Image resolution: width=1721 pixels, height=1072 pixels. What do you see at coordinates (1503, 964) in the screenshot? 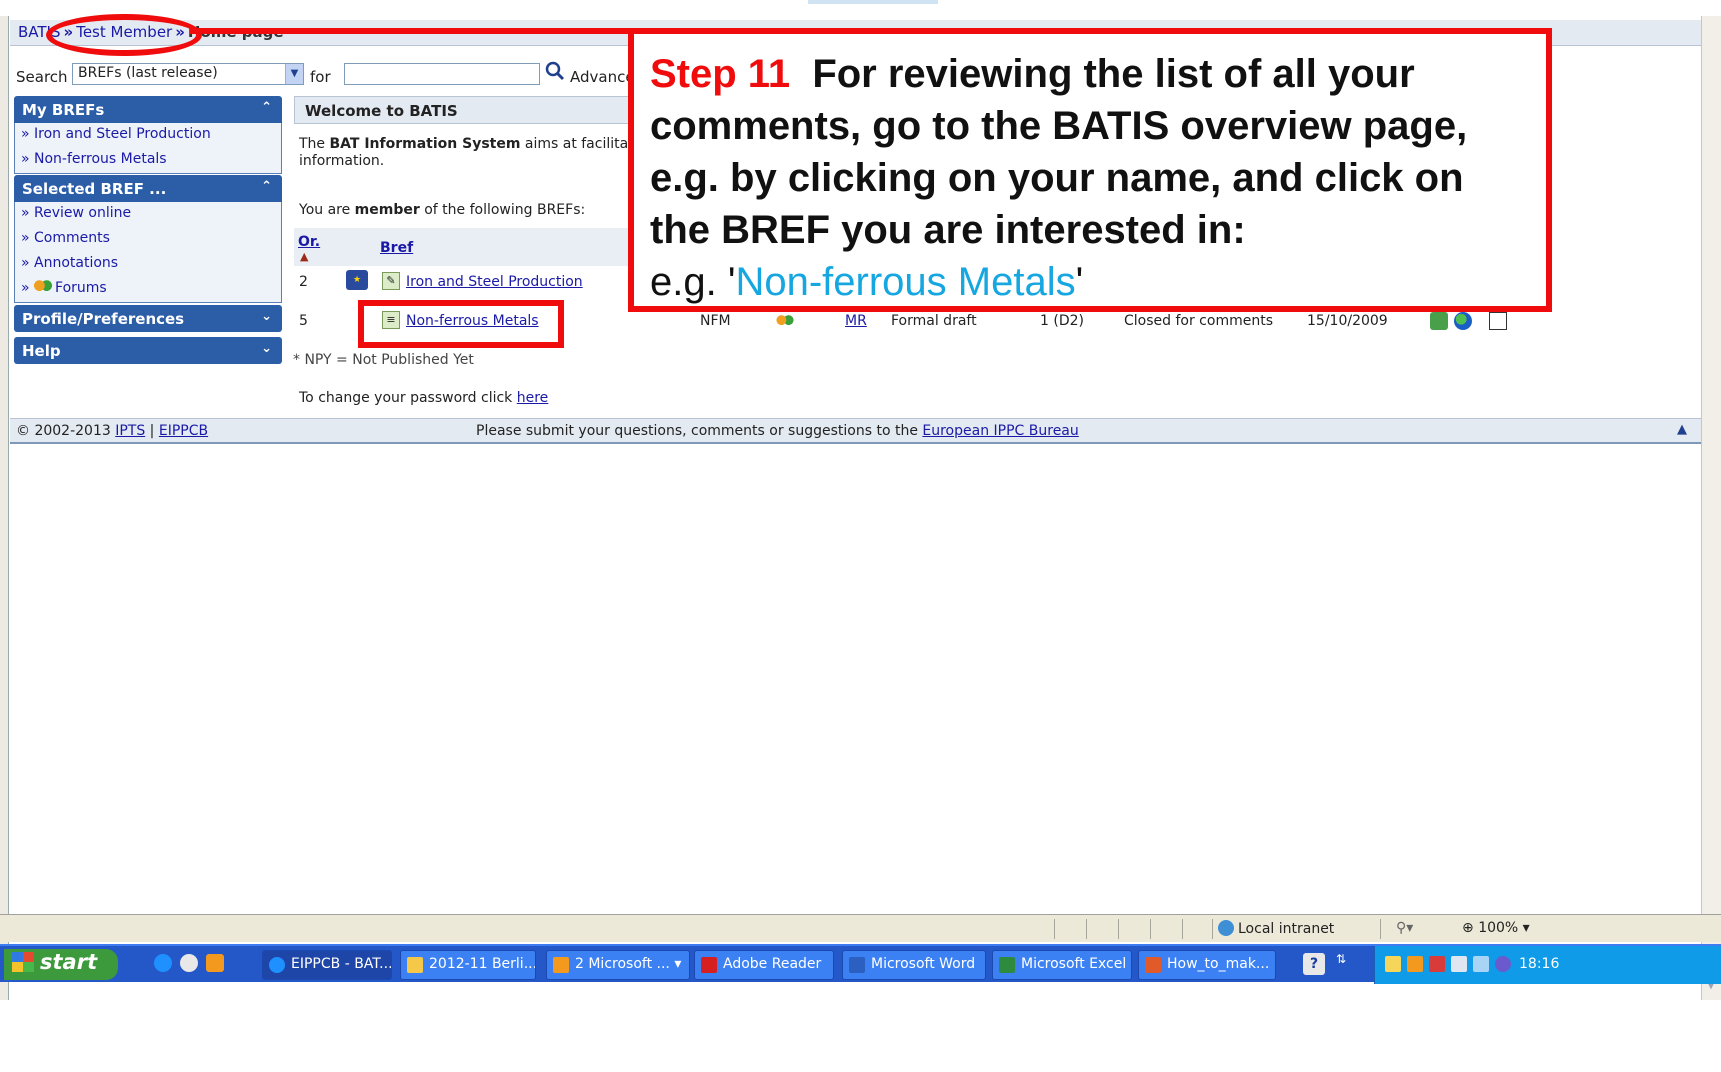
I see `update-icon` at bounding box center [1503, 964].